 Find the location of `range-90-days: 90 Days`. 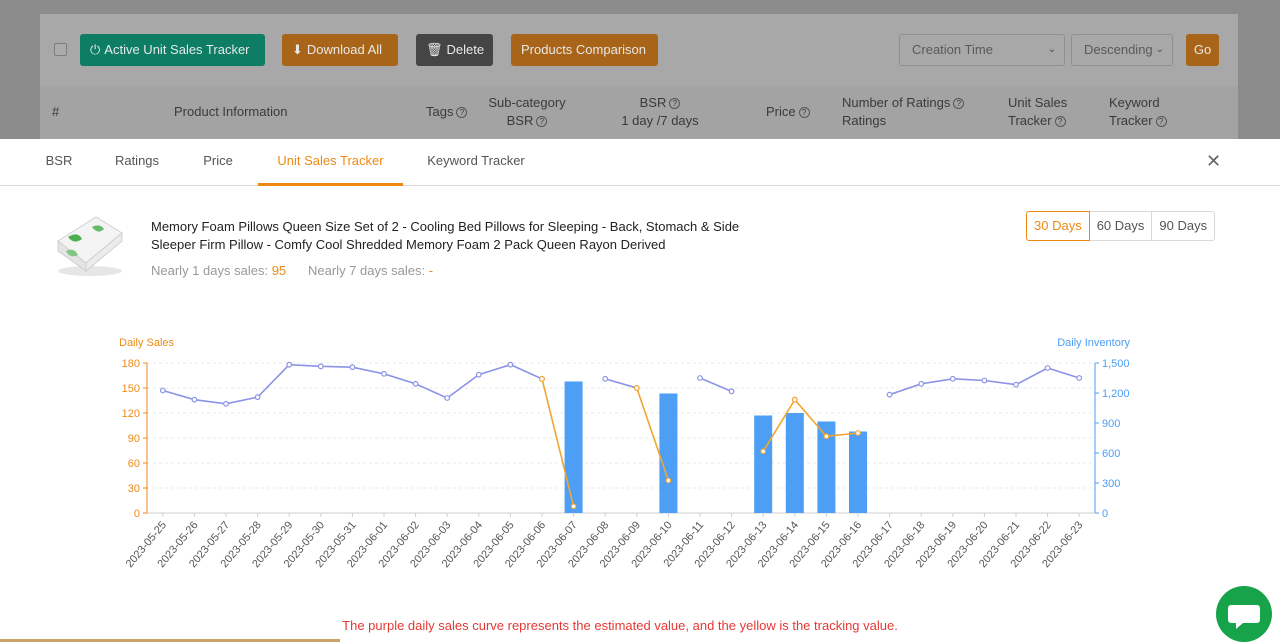

range-90-days: 90 Days is located at coordinates (1184, 226).